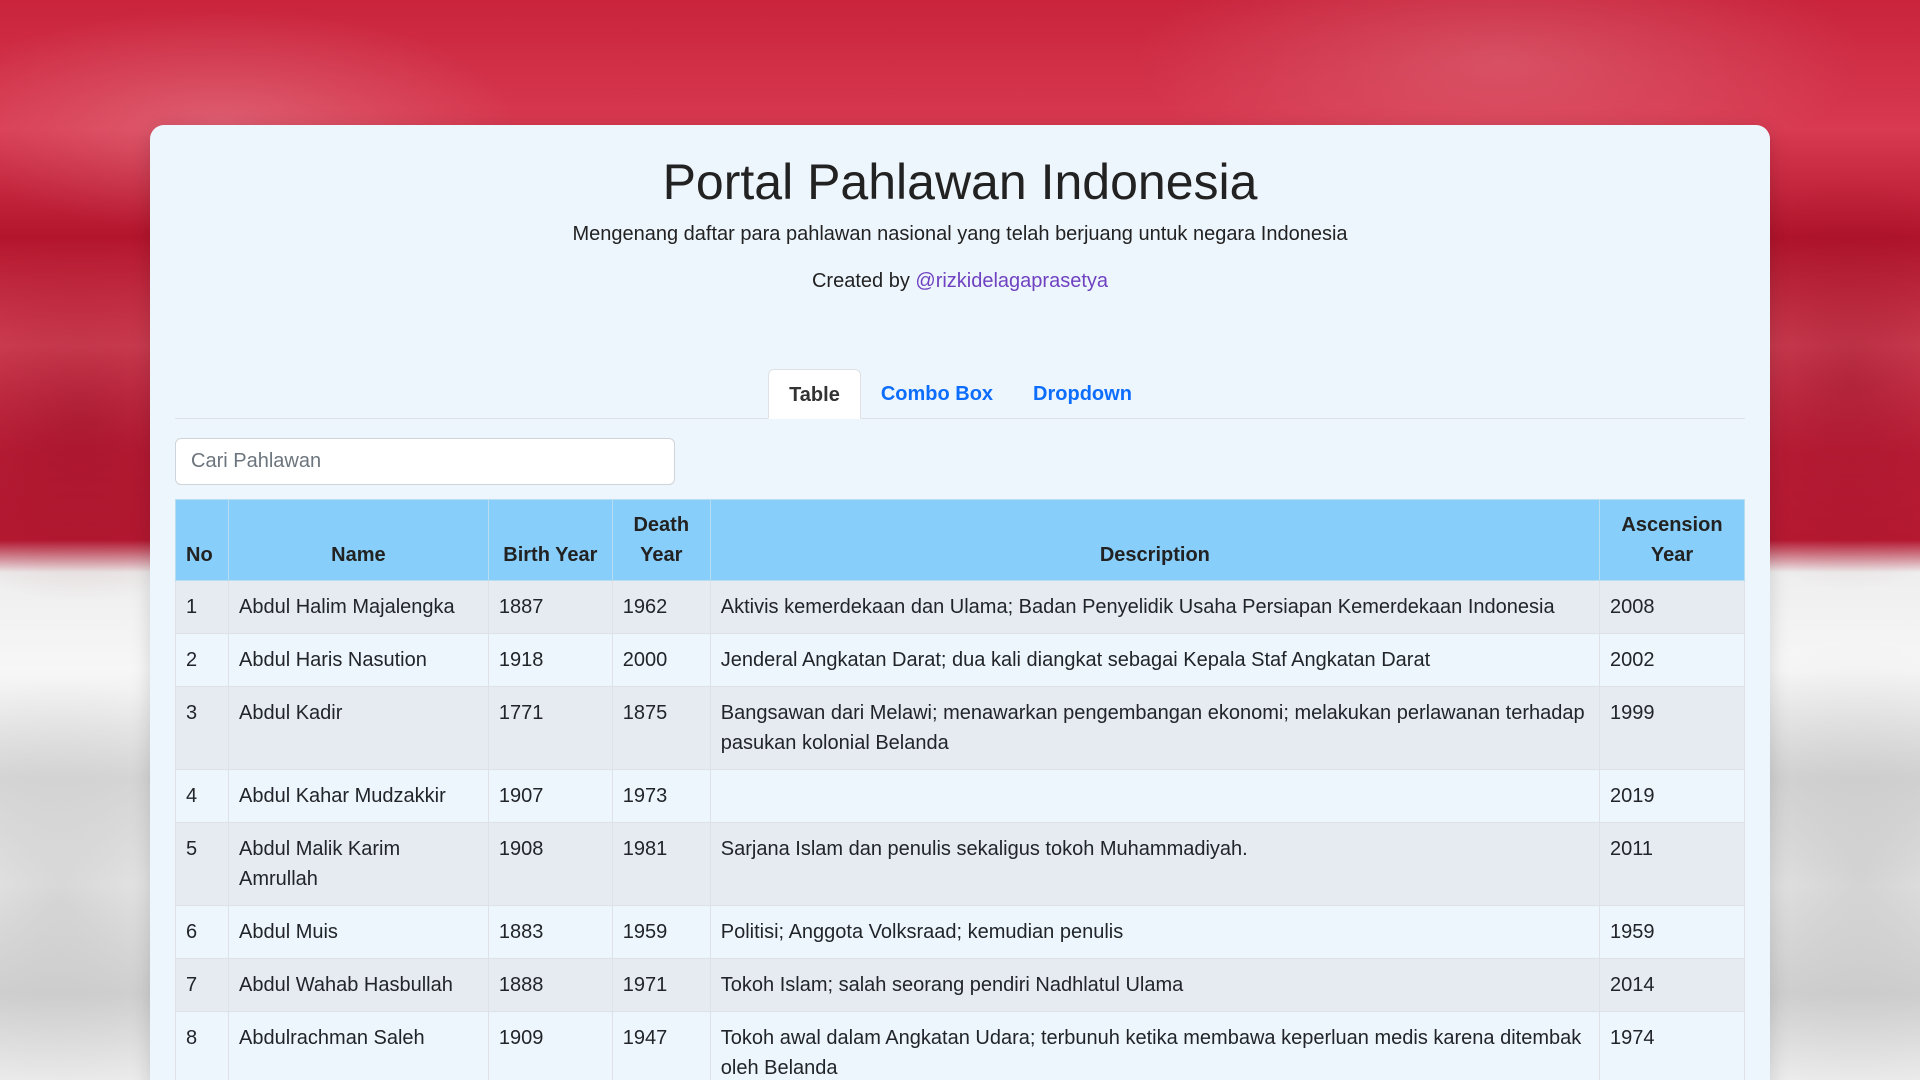  Describe the element at coordinates (1672, 660) in the screenshot. I see `cell-ascension-year: 2002` at that location.